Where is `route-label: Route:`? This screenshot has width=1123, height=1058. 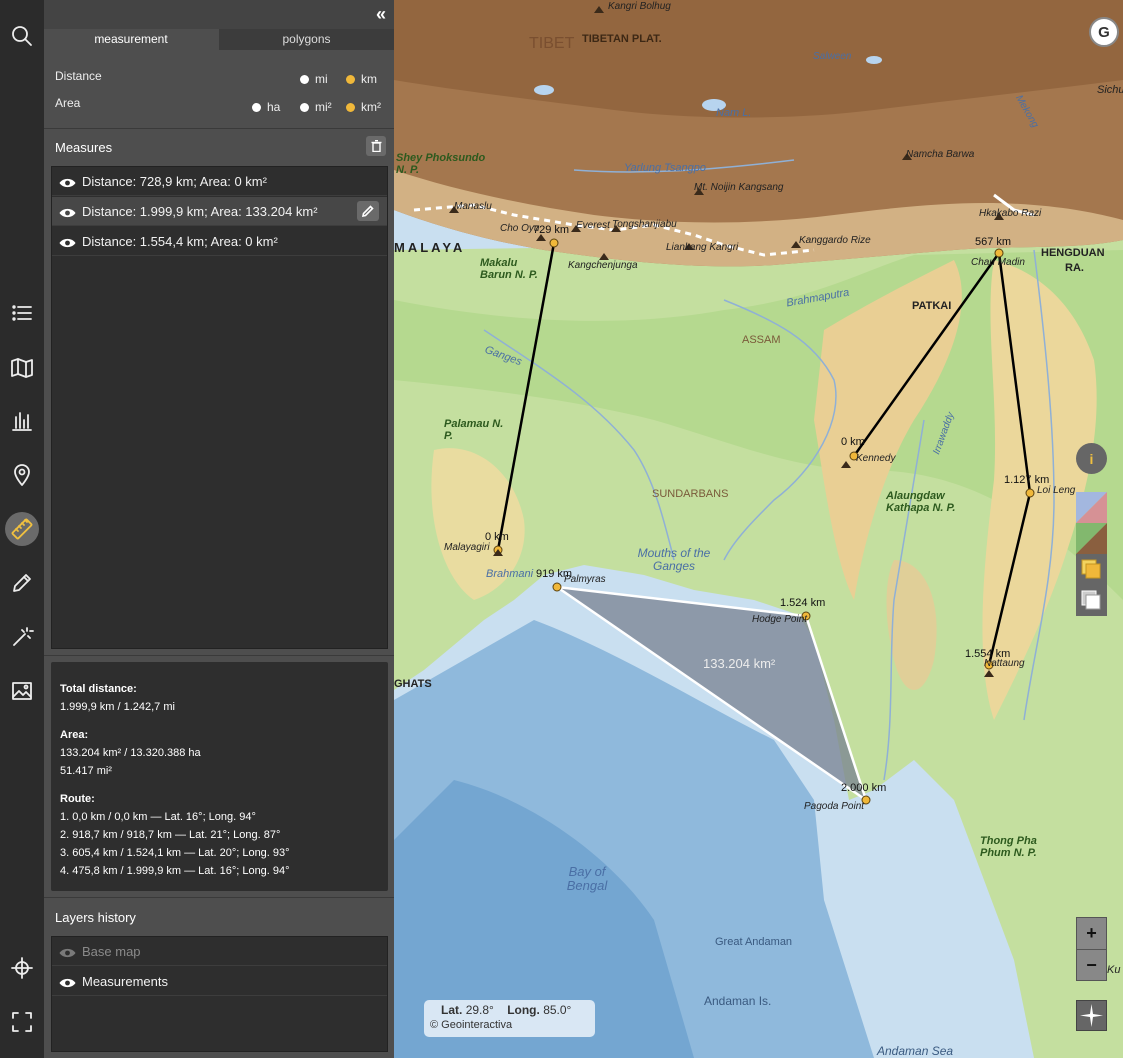
route-label: Route: is located at coordinates (77, 799).